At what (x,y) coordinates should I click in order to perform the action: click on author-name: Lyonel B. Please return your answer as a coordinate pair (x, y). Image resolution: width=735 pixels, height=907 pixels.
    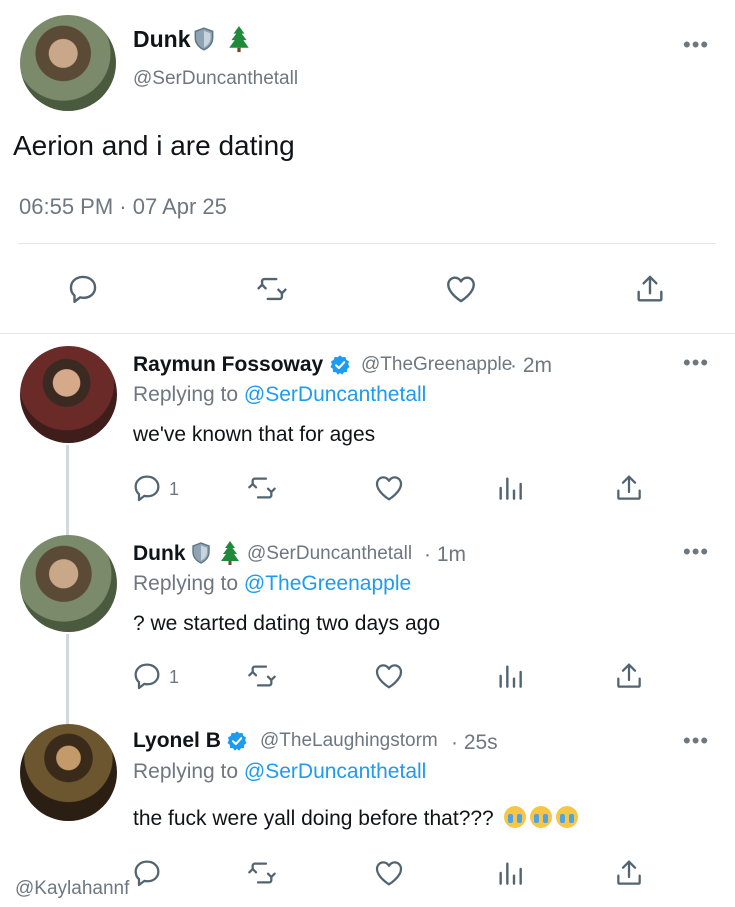
    Looking at the image, I should click on (177, 741).